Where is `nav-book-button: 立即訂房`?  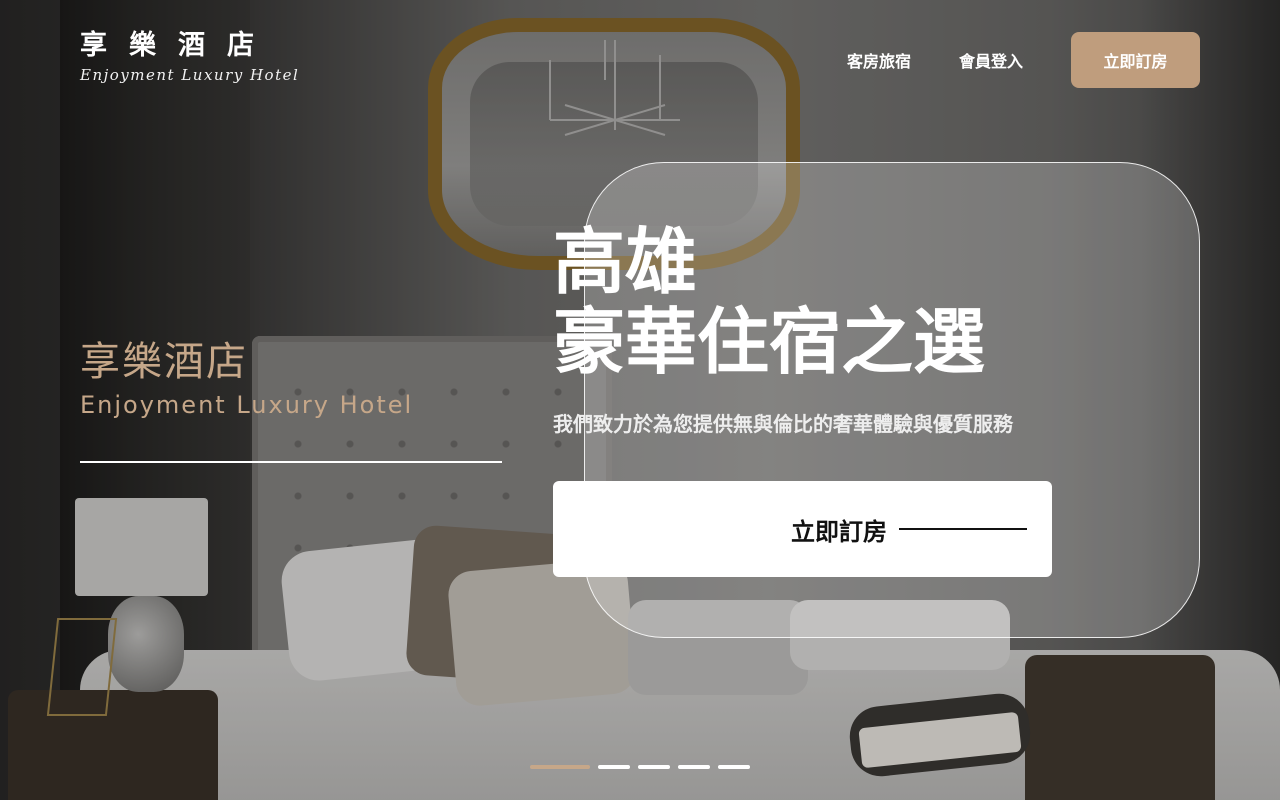
nav-book-button: 立即訂房 is located at coordinates (1135, 60).